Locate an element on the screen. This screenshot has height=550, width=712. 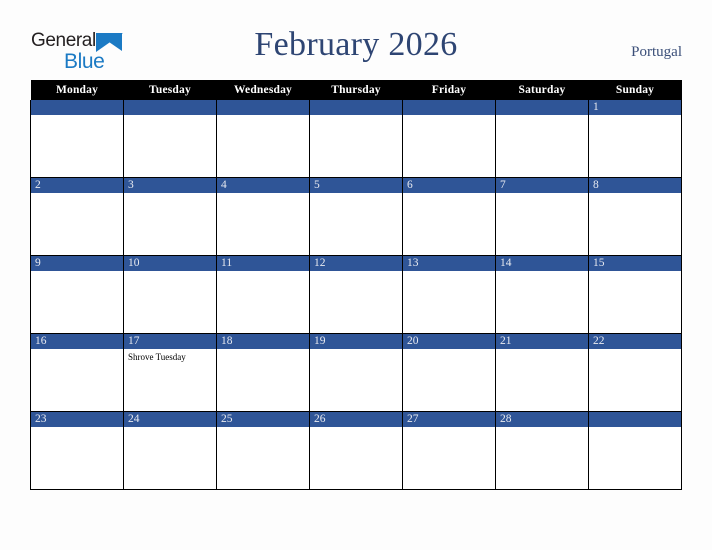
day-number: 20 is located at coordinates (449, 341).